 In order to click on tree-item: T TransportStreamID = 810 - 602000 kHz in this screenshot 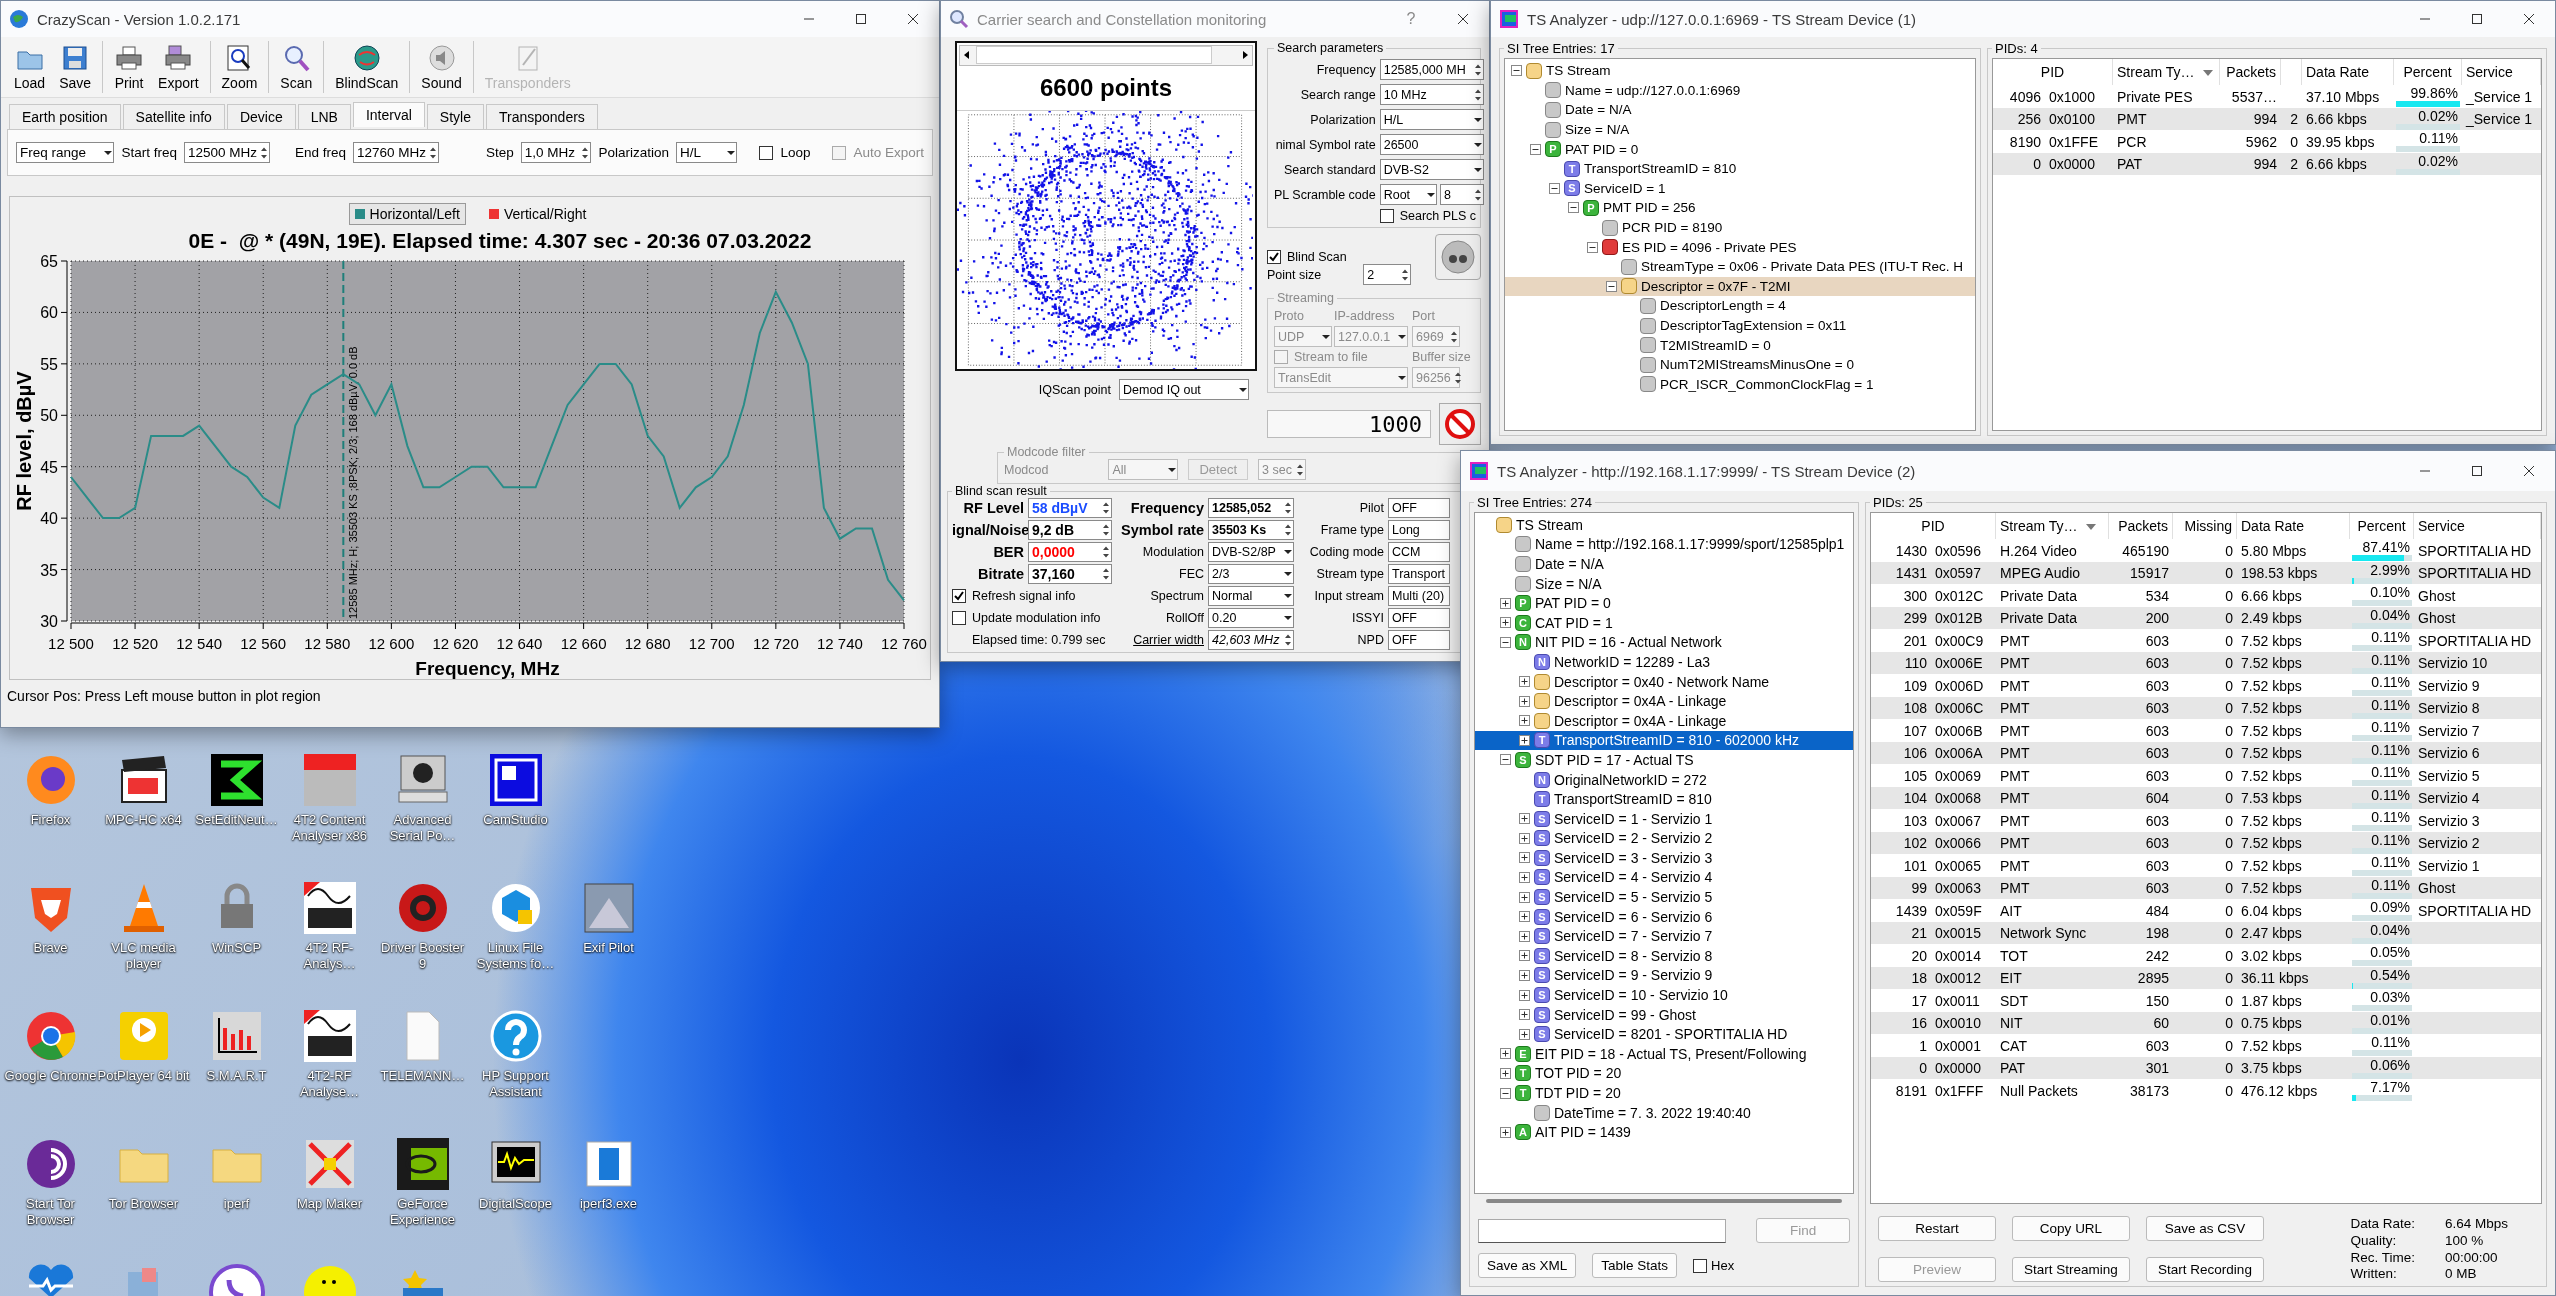, I will do `click(1664, 740)`.